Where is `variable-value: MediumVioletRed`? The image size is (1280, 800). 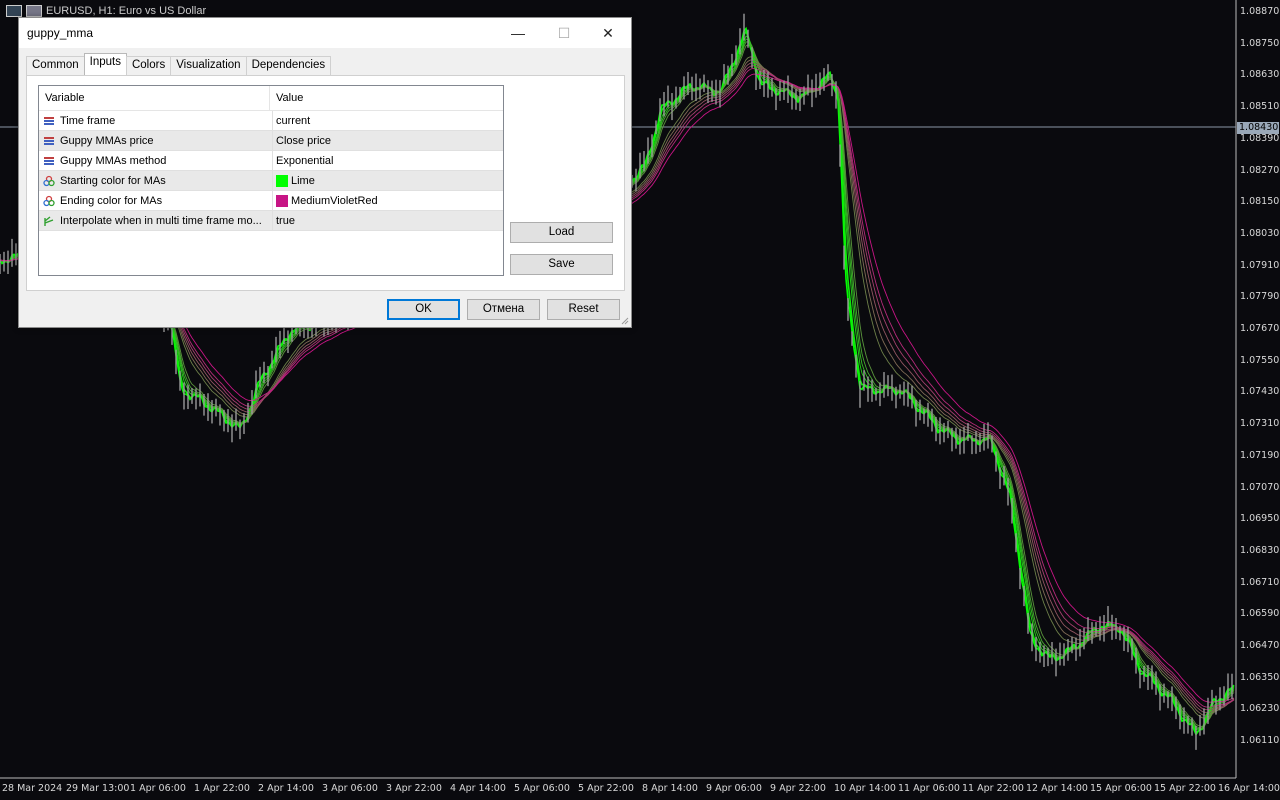
variable-value: MediumVioletRed is located at coordinates (334, 200).